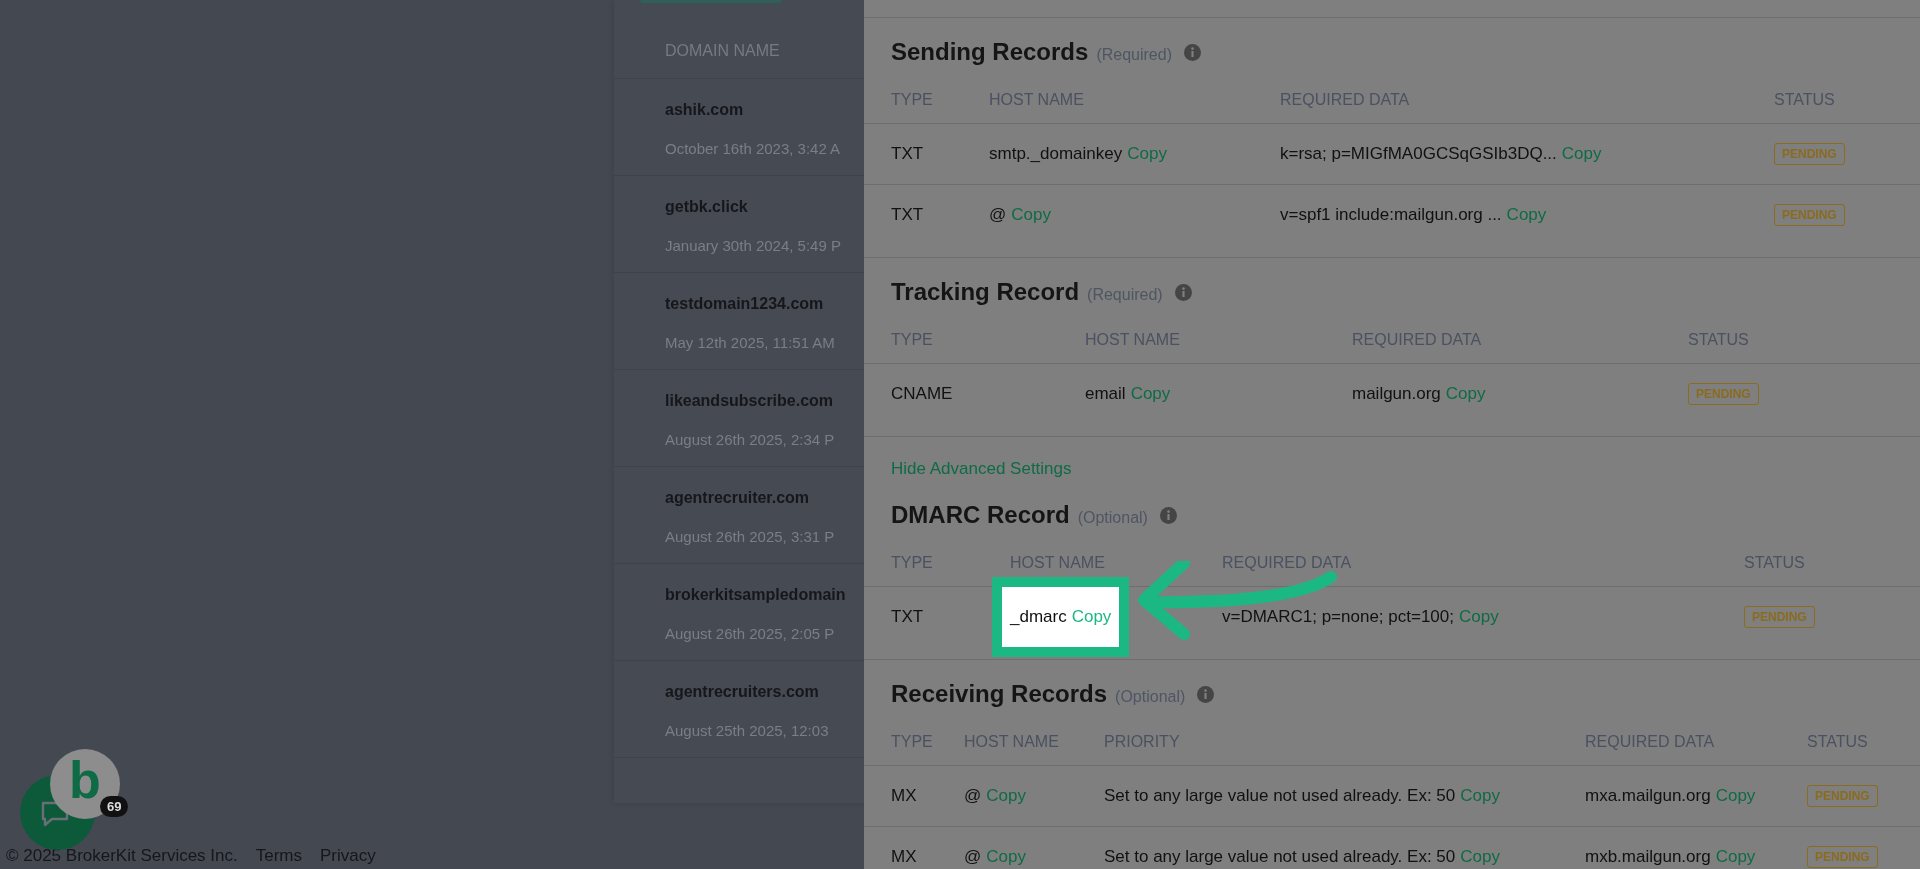  What do you see at coordinates (1338, 617) in the screenshot?
I see `record-value: v=DMARC1; p=none; pct=100;` at bounding box center [1338, 617].